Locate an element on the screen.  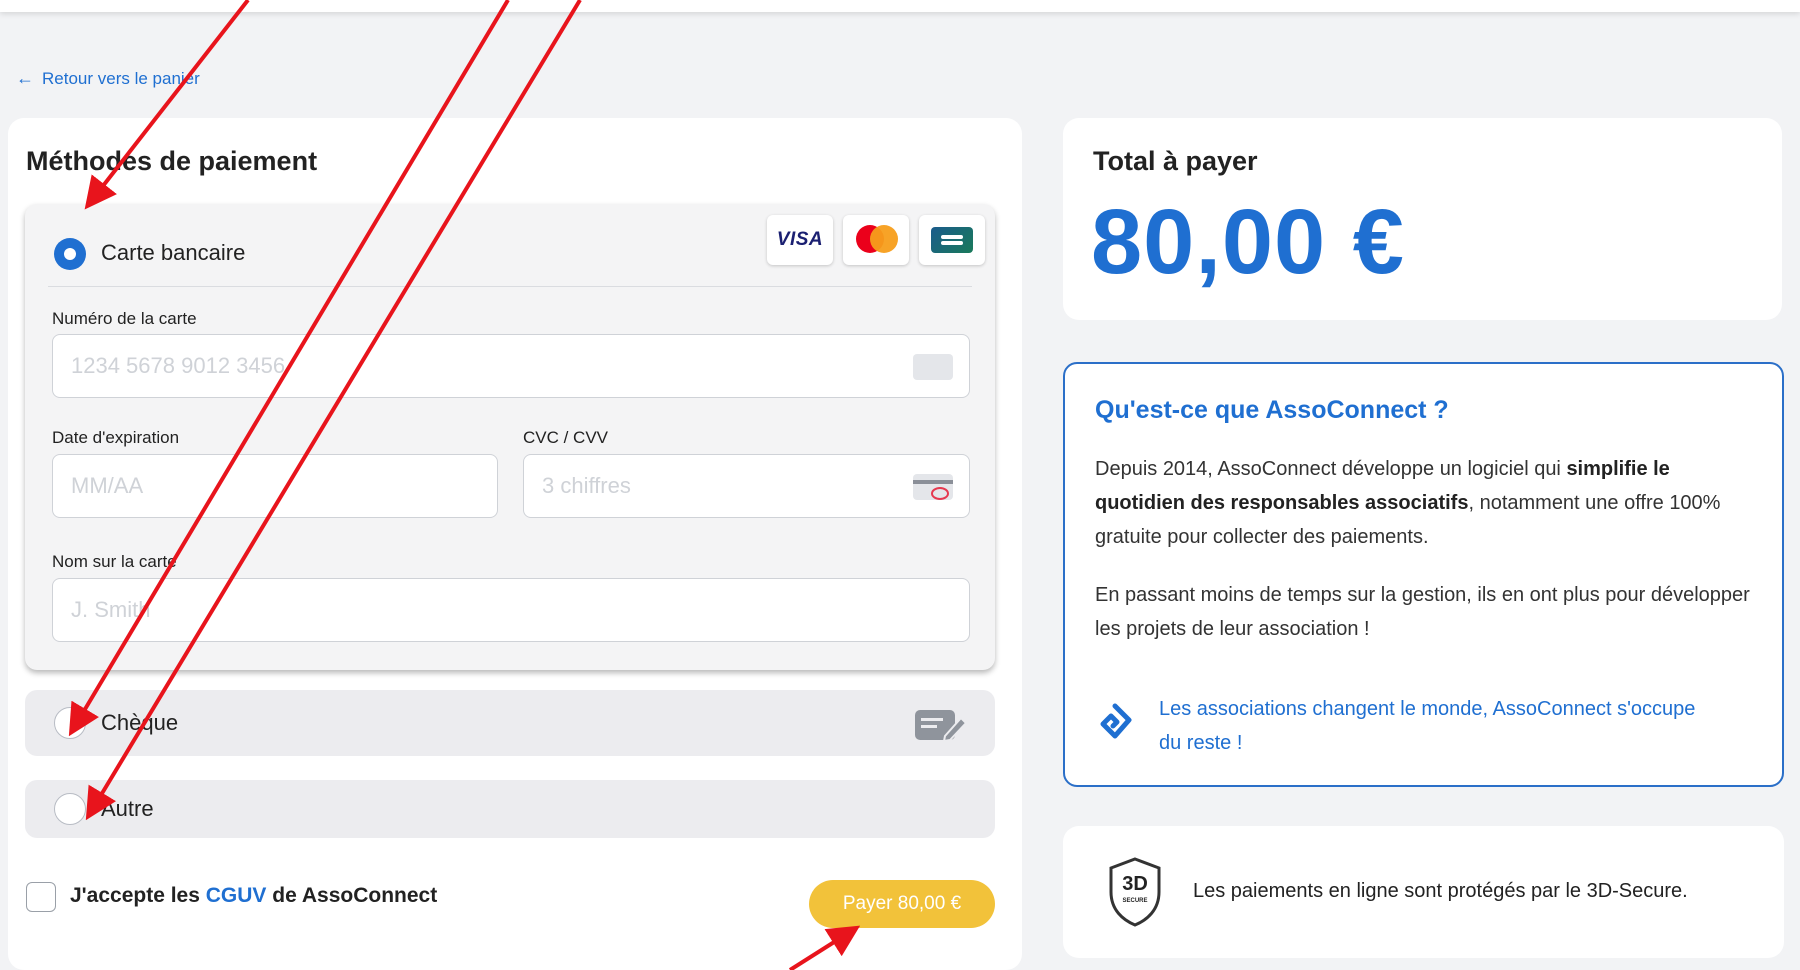
expiry-input is located at coordinates (275, 486).